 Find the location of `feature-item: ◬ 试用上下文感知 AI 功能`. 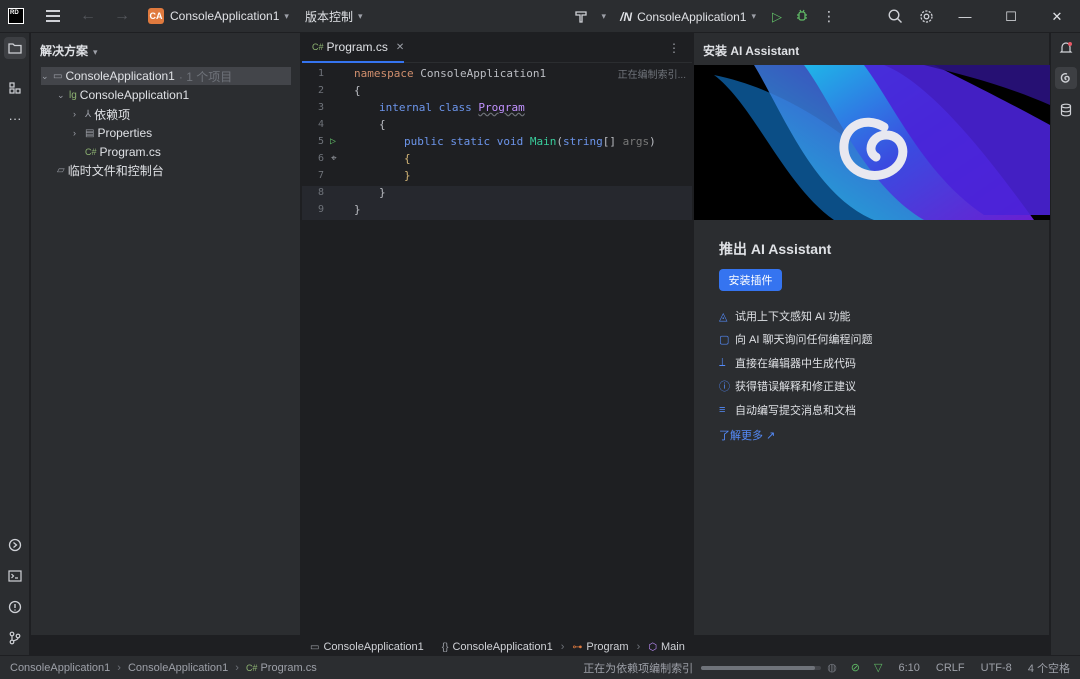

feature-item: ◬ 试用上下文感知 AI 功能 is located at coordinates (785, 317).